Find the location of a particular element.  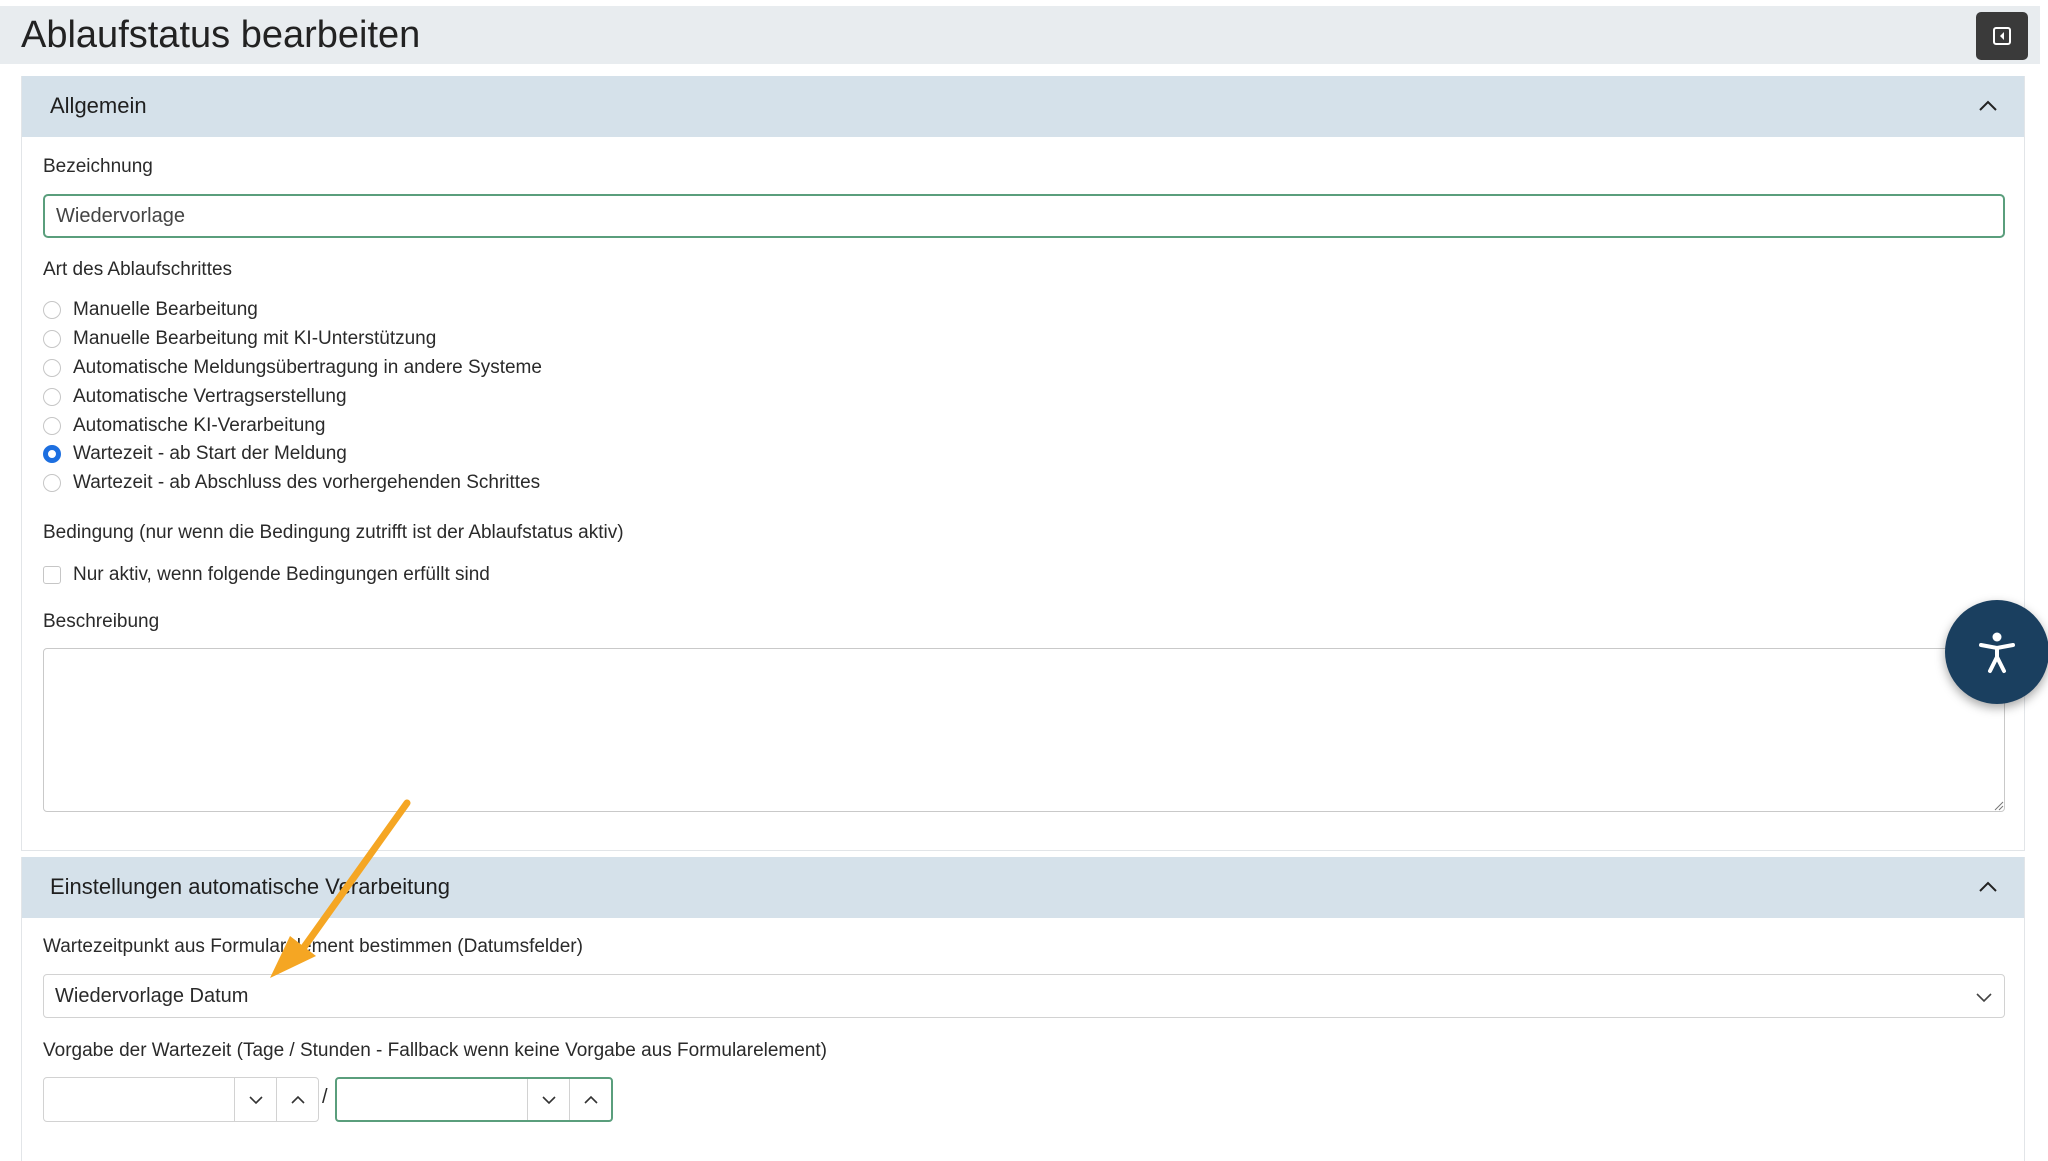

days-decrement-button is located at coordinates (255, 1099).